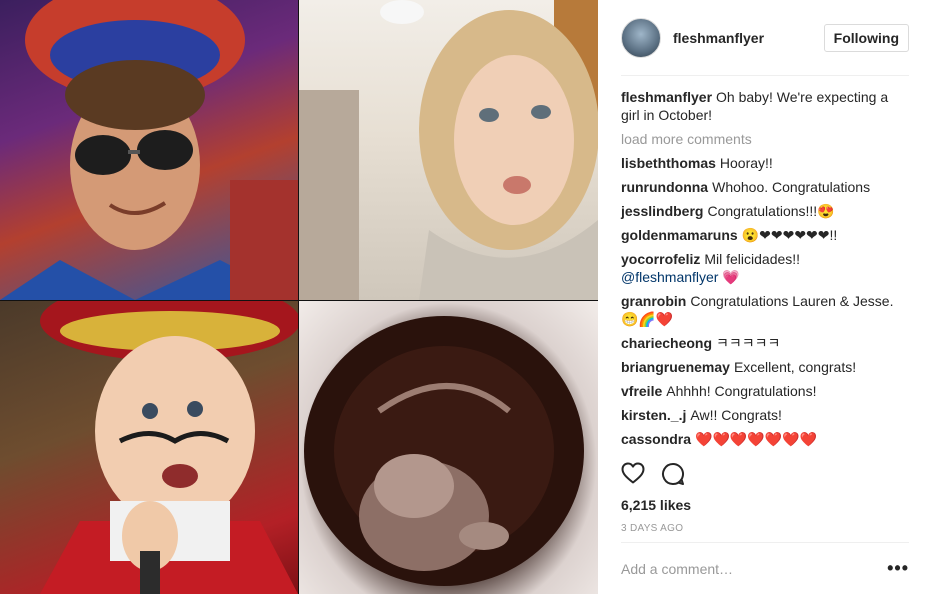 This screenshot has height=594, width=926. Describe the element at coordinates (791, 187) in the screenshot. I see `comment-text: Whohoo. Congratulations` at that location.